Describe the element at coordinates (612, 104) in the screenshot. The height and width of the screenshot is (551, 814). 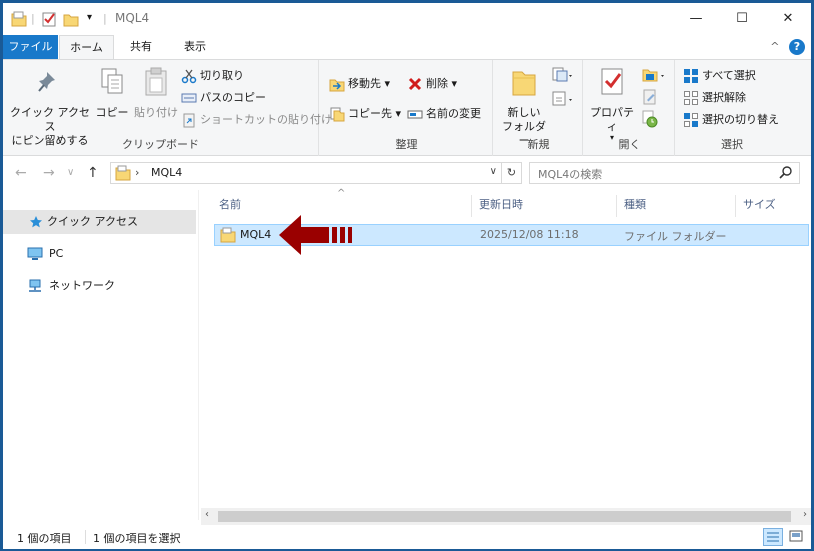
I see `properties-button: プロパティ ▾` at that location.